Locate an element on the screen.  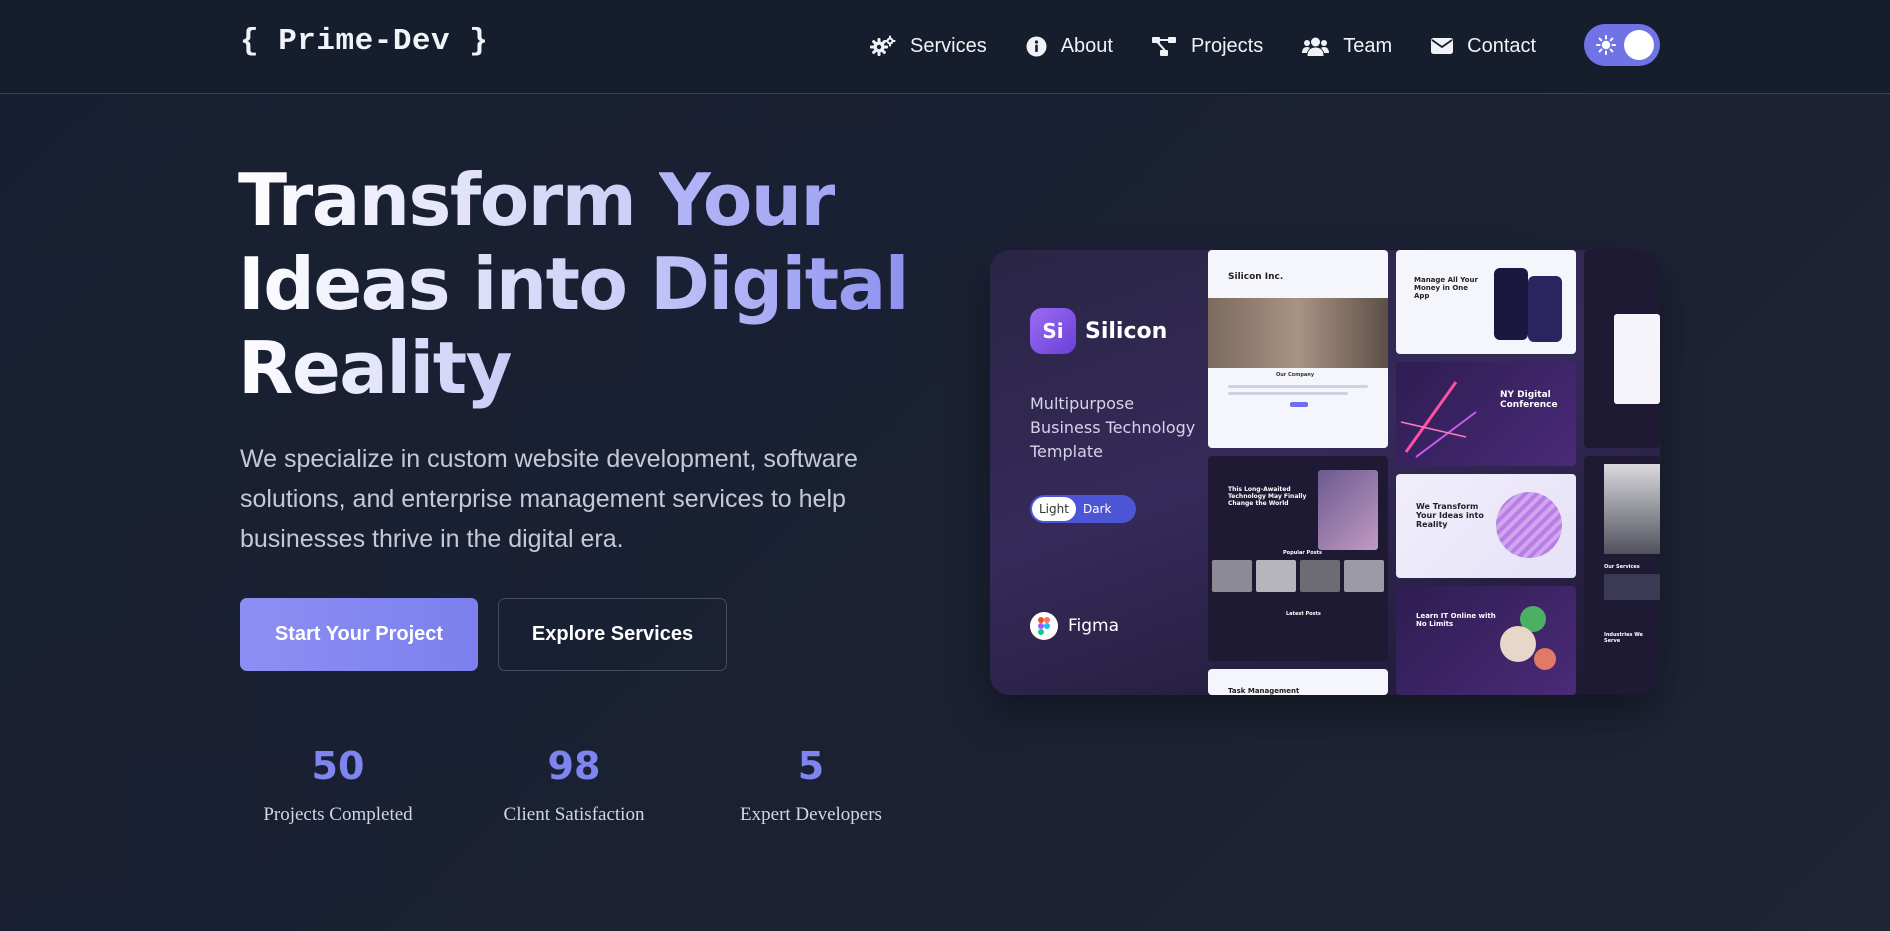
figma-badge: Figma is located at coordinates (1074, 626).